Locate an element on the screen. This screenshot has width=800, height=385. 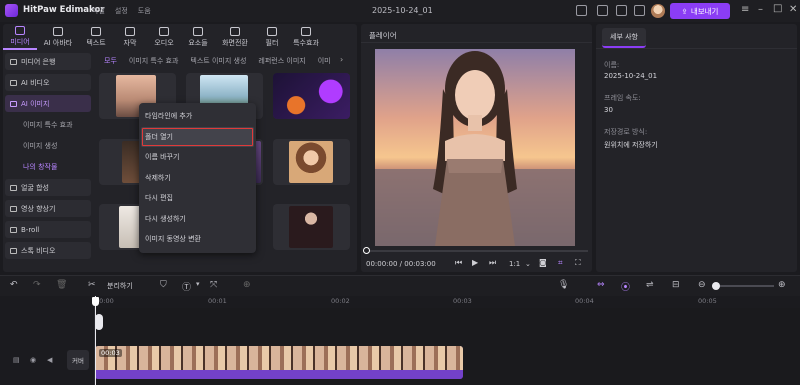
fullscreen-icon: ⛶ is located at coordinates (578, 263).